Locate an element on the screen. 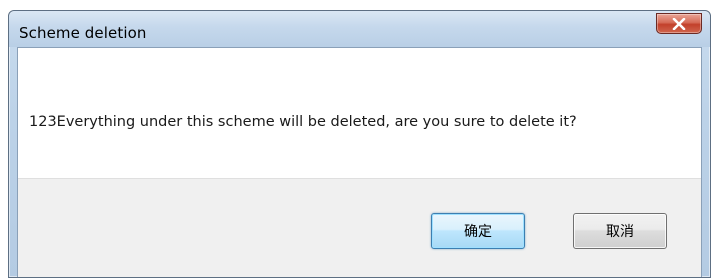 The image size is (713, 280). close-icon is located at coordinates (679, 23).